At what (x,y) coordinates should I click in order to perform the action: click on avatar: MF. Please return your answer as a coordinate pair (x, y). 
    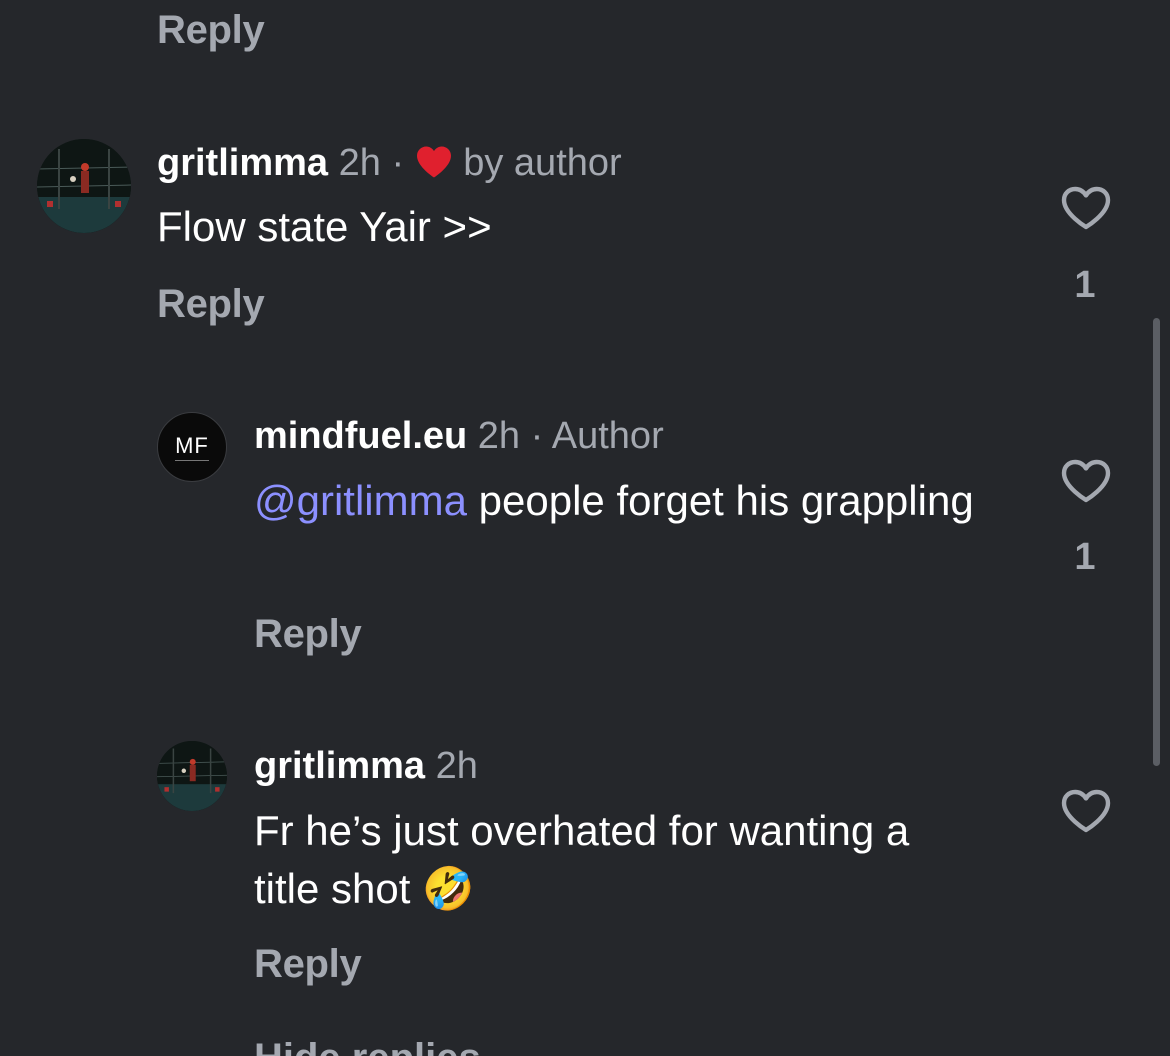
    Looking at the image, I should click on (192, 447).